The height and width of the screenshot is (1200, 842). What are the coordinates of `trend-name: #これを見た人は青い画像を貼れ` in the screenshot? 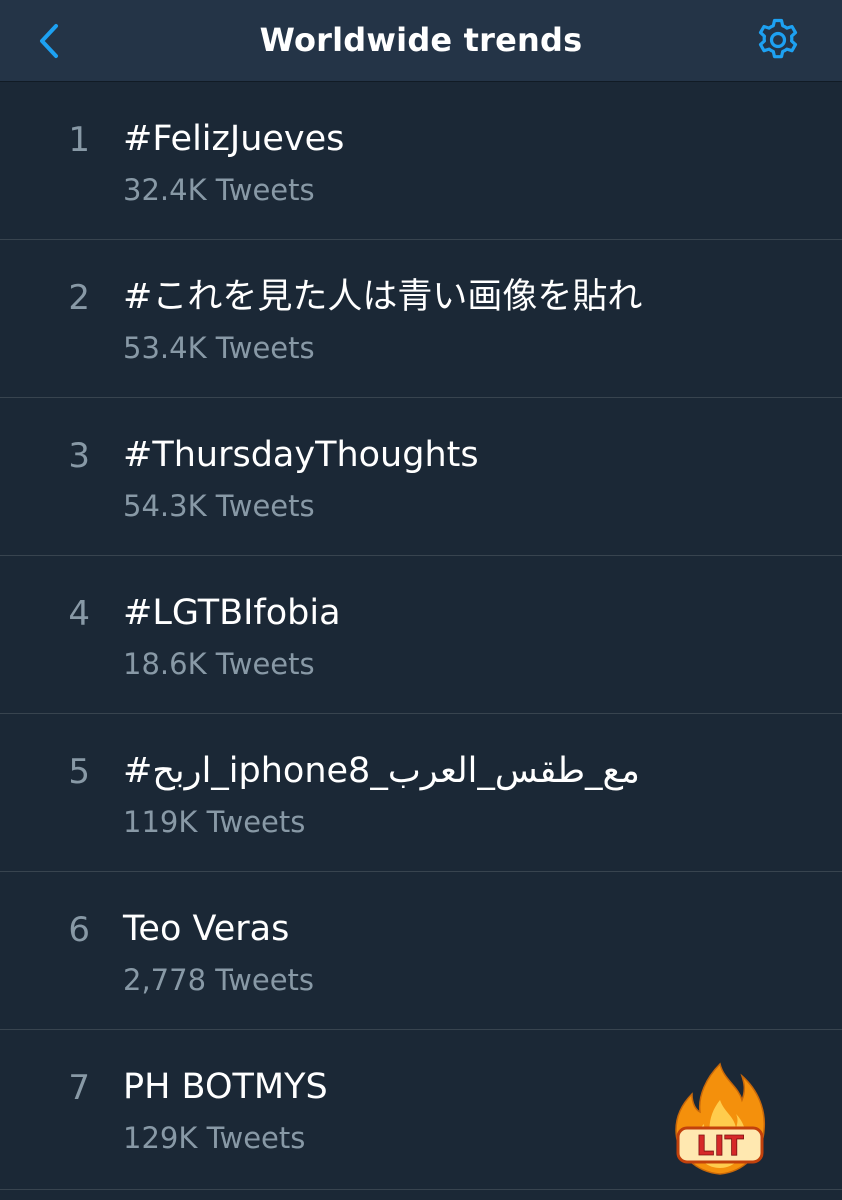 It's located at (383, 297).